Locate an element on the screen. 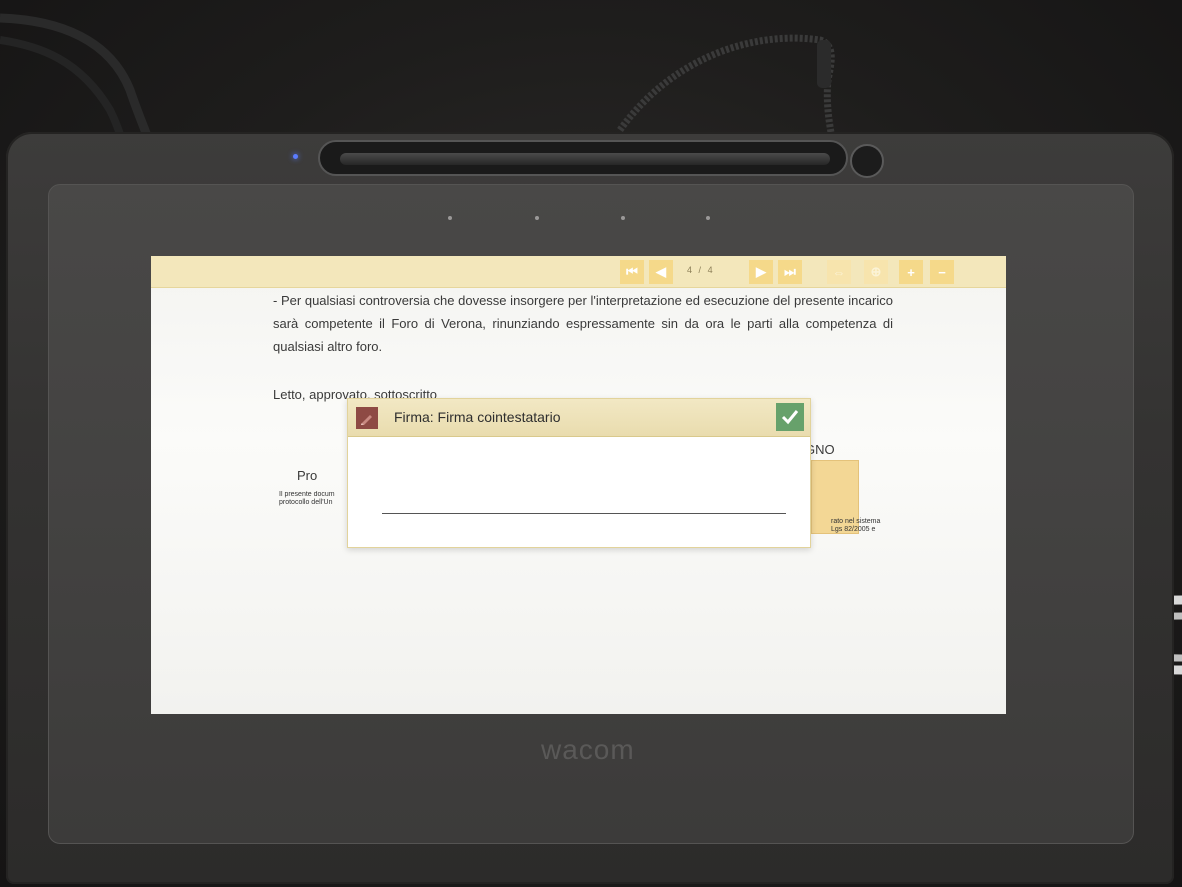 The height and width of the screenshot is (887, 1182). confirm-button is located at coordinates (790, 417).